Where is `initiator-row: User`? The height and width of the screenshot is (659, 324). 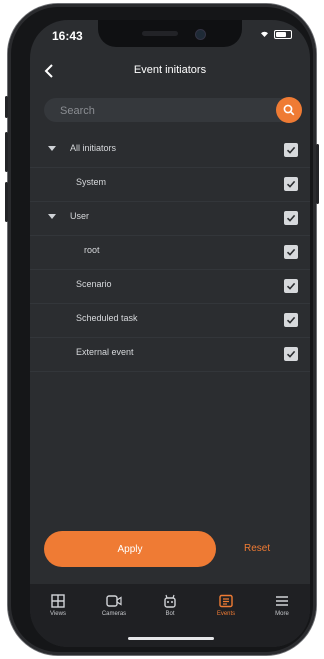 initiator-row: User is located at coordinates (170, 219).